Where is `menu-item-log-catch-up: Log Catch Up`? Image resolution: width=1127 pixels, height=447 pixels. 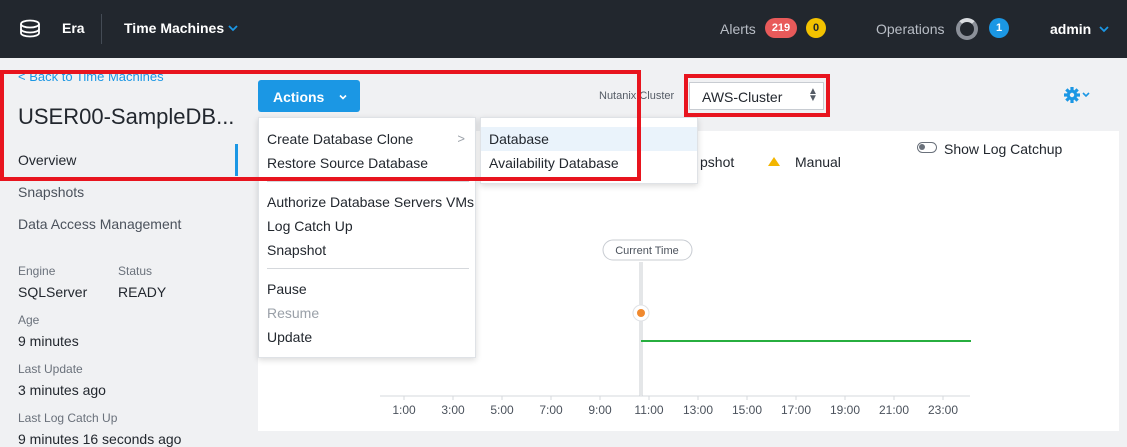
menu-item-log-catch-up: Log Catch Up is located at coordinates (367, 226).